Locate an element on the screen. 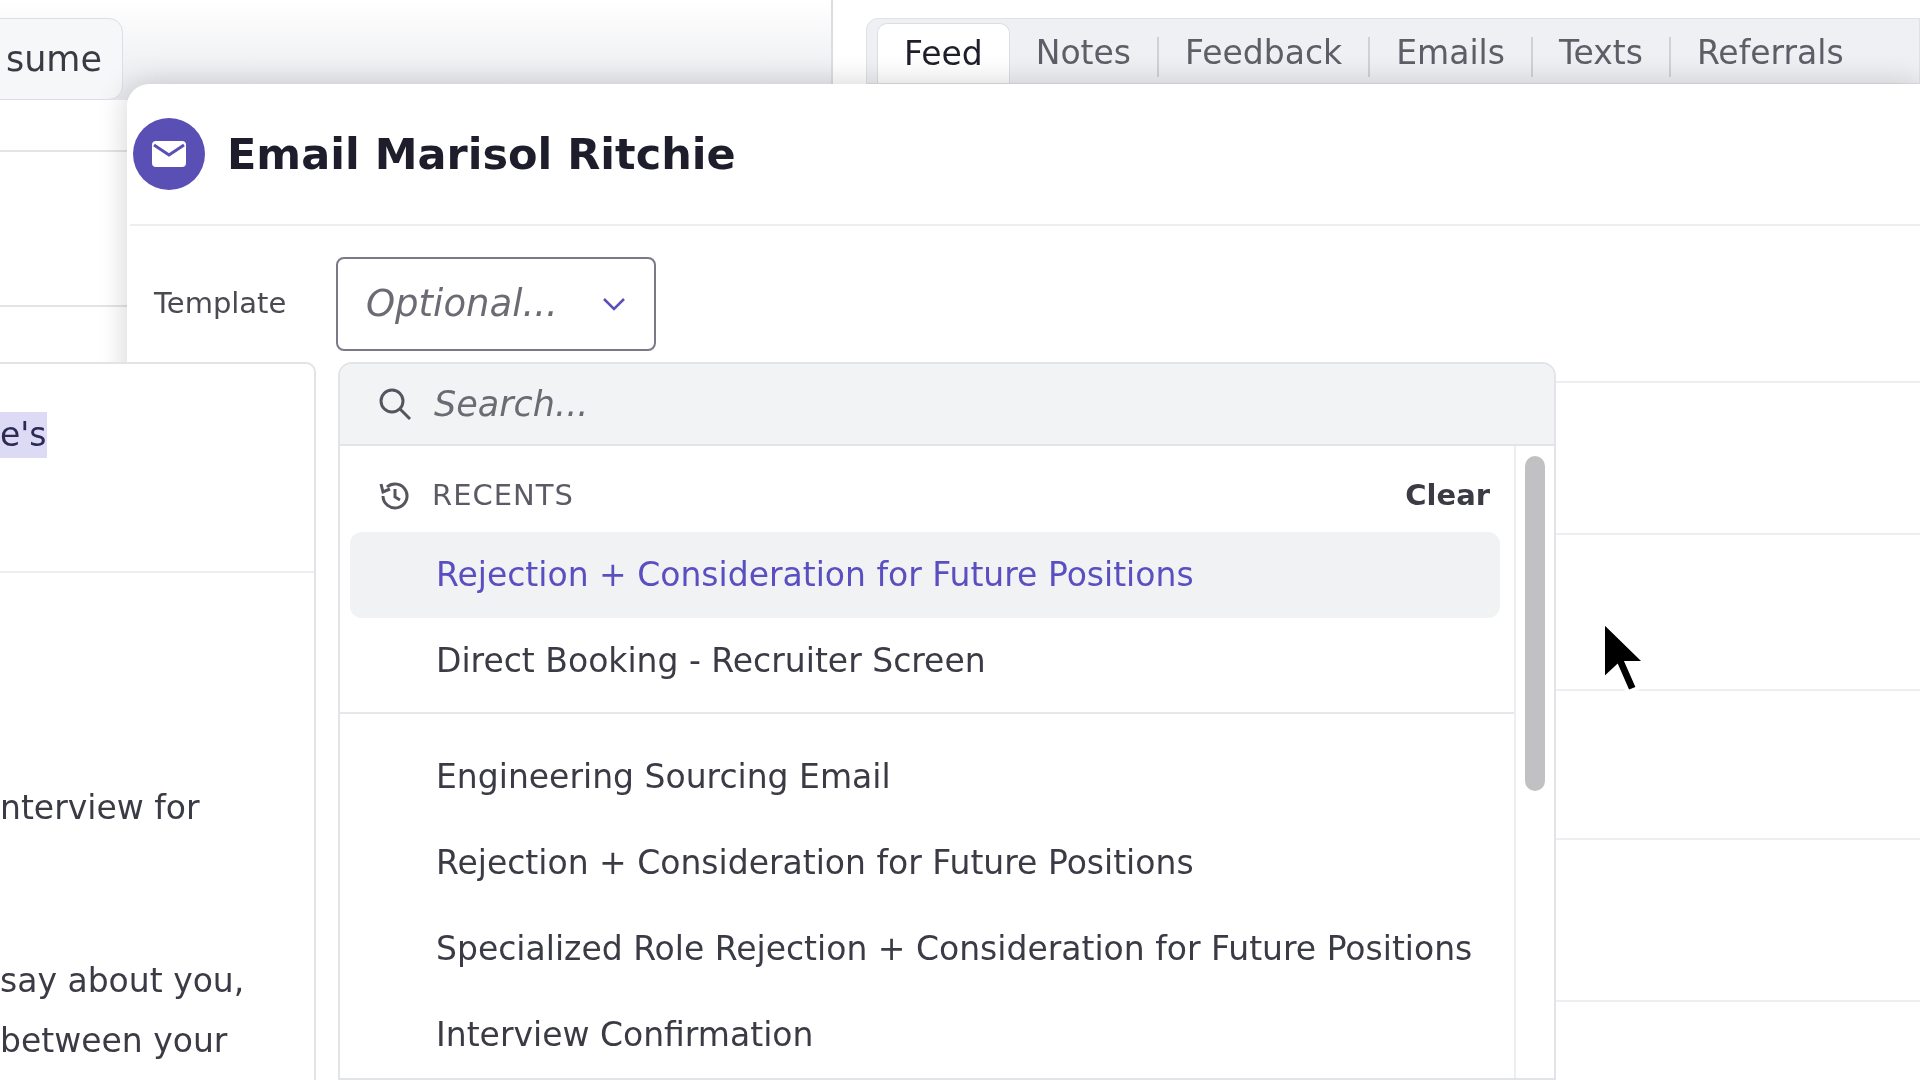 The image size is (1920, 1080). template-option: Engineering Sourcing Email is located at coordinates (925, 777).